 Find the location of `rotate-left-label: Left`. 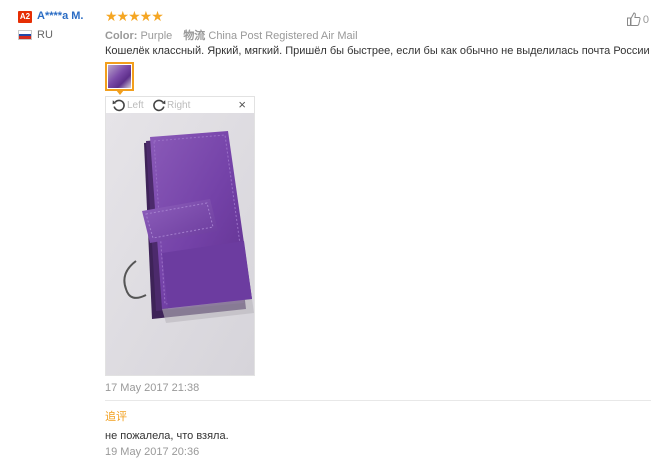

rotate-left-label: Left is located at coordinates (135, 105).